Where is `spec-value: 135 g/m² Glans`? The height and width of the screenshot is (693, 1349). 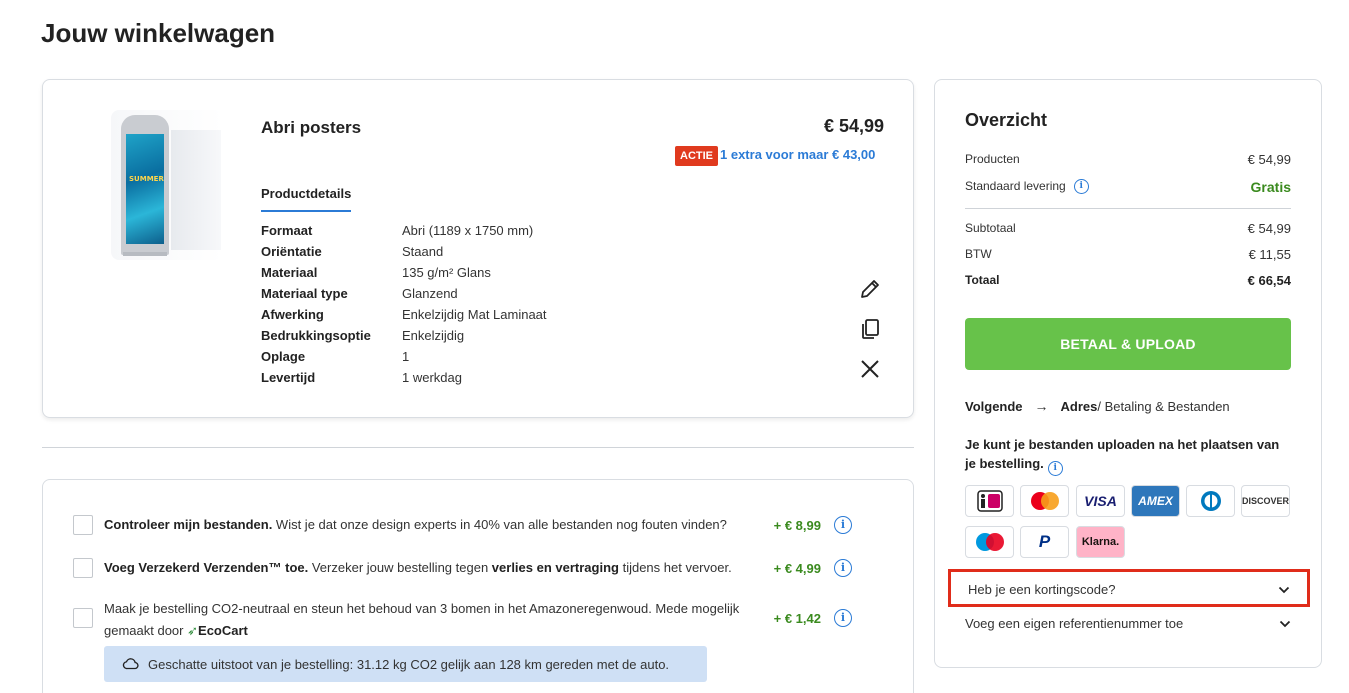
spec-value: 135 g/m² Glans is located at coordinates (446, 272).